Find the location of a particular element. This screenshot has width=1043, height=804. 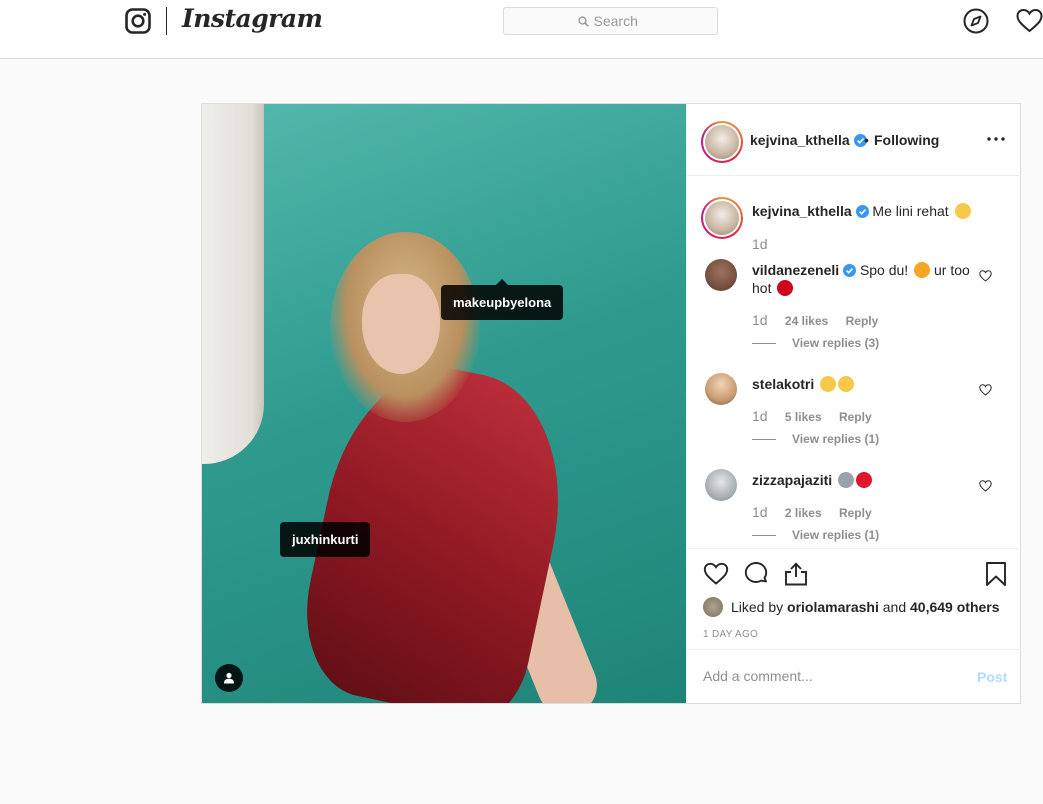

search-box is located at coordinates (610, 21).